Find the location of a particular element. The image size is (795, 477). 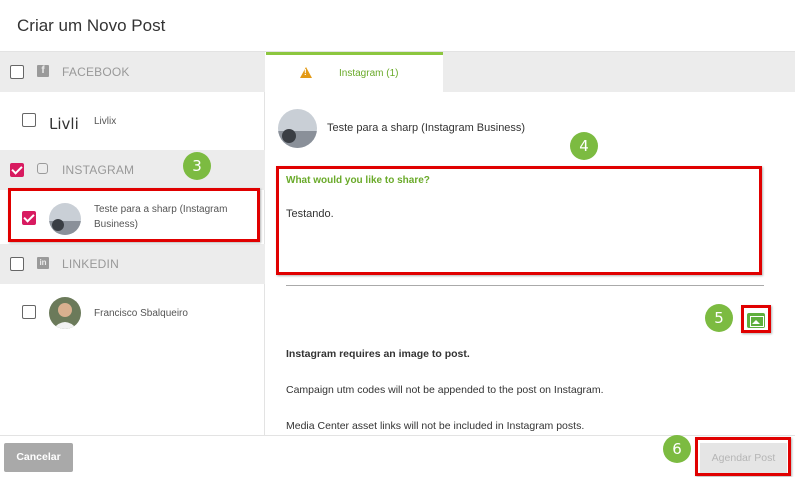

instagram-account-checkbox is located at coordinates (29, 218).